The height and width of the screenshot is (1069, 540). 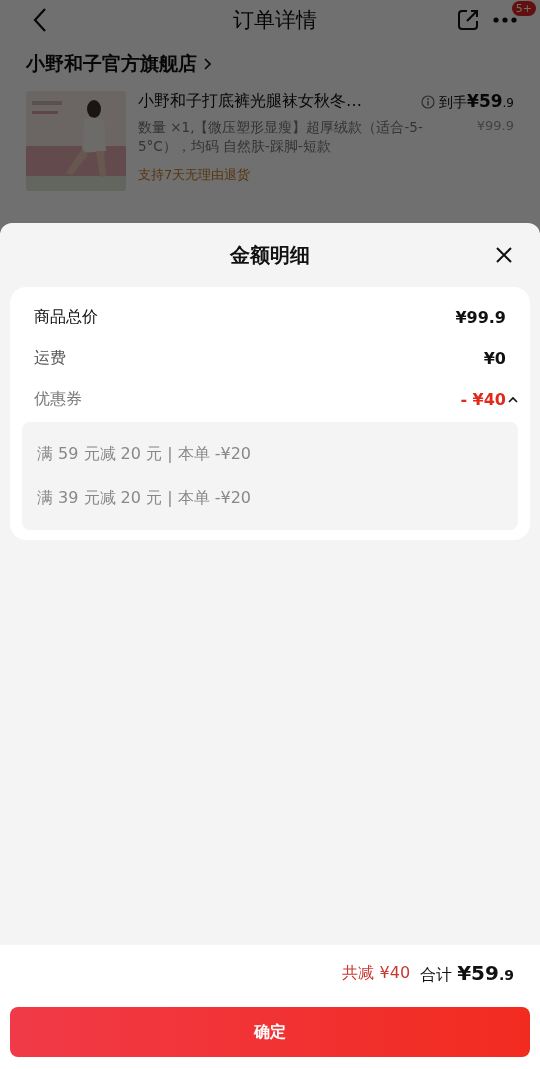 I want to click on share-icon, so click(x=468, y=20).